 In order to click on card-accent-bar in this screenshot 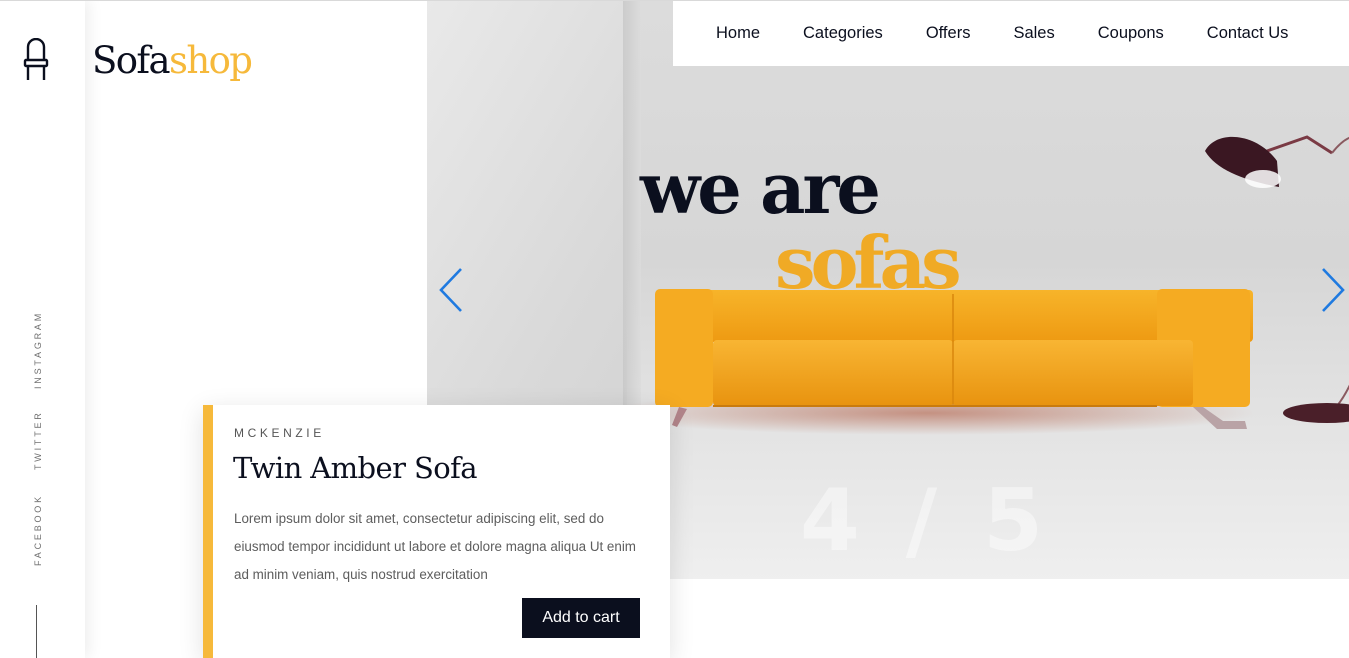, I will do `click(208, 531)`.